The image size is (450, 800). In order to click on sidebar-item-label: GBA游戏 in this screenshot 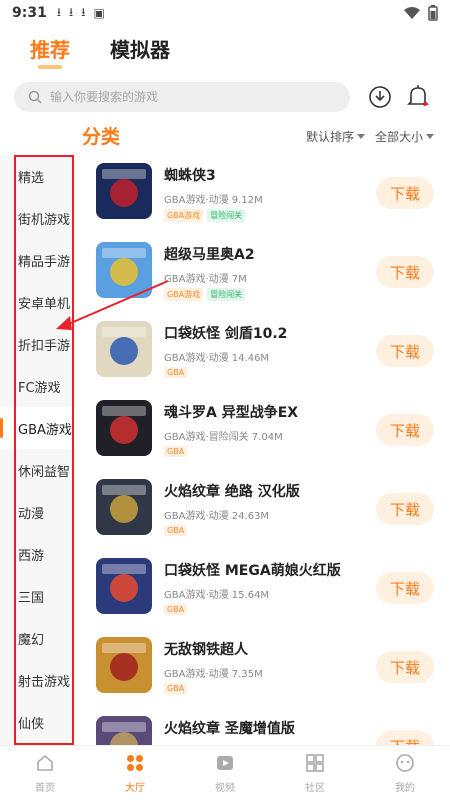, I will do `click(45, 430)`.